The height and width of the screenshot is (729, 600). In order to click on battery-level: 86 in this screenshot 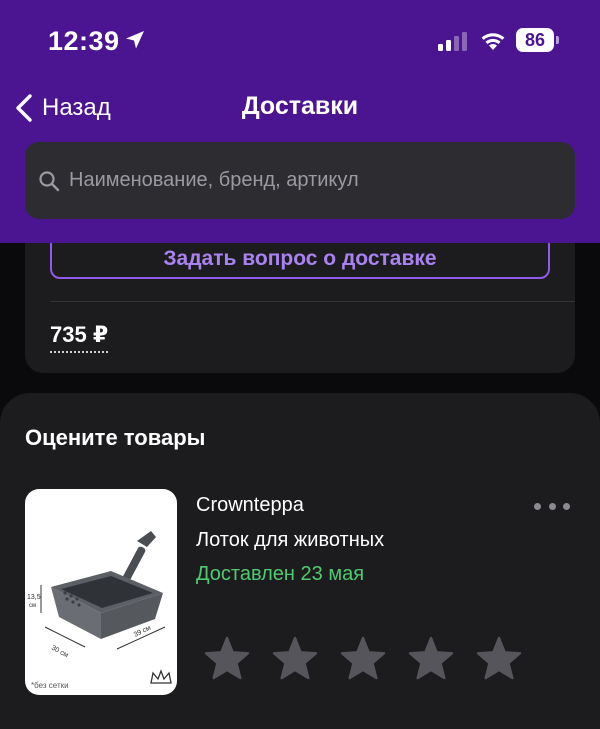, I will do `click(535, 40)`.